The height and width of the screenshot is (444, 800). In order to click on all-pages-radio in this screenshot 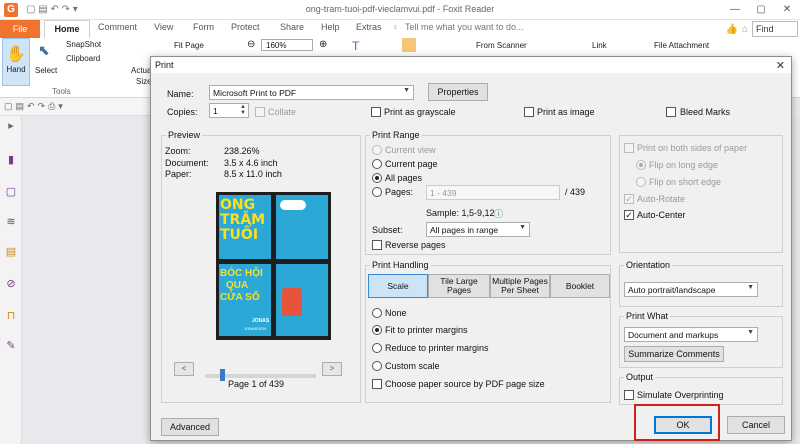, I will do `click(377, 178)`.